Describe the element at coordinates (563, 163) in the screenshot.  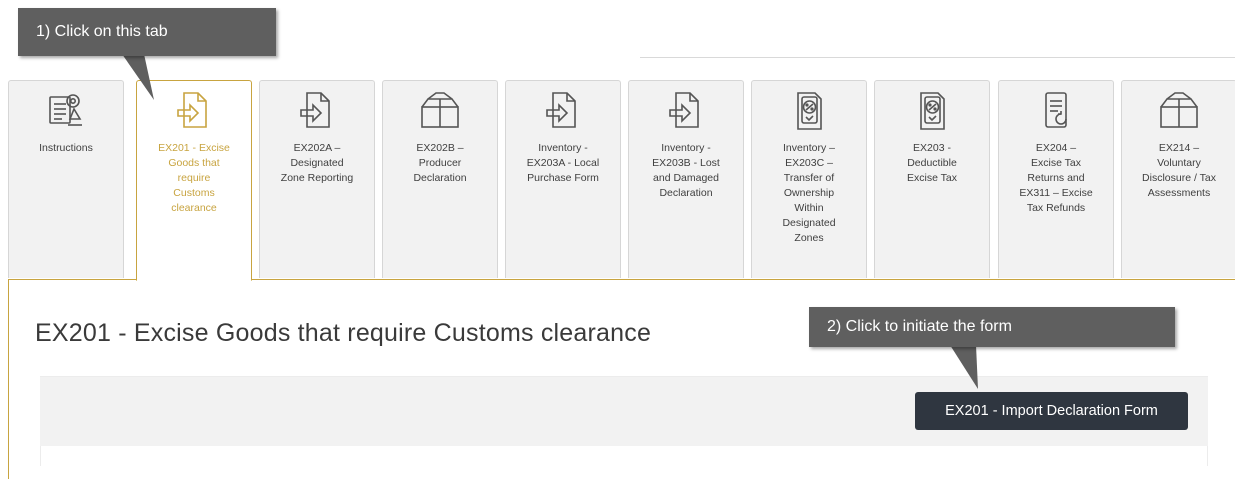
I see `tab-label: Inventory - EX203A - Local Purchase Form` at that location.